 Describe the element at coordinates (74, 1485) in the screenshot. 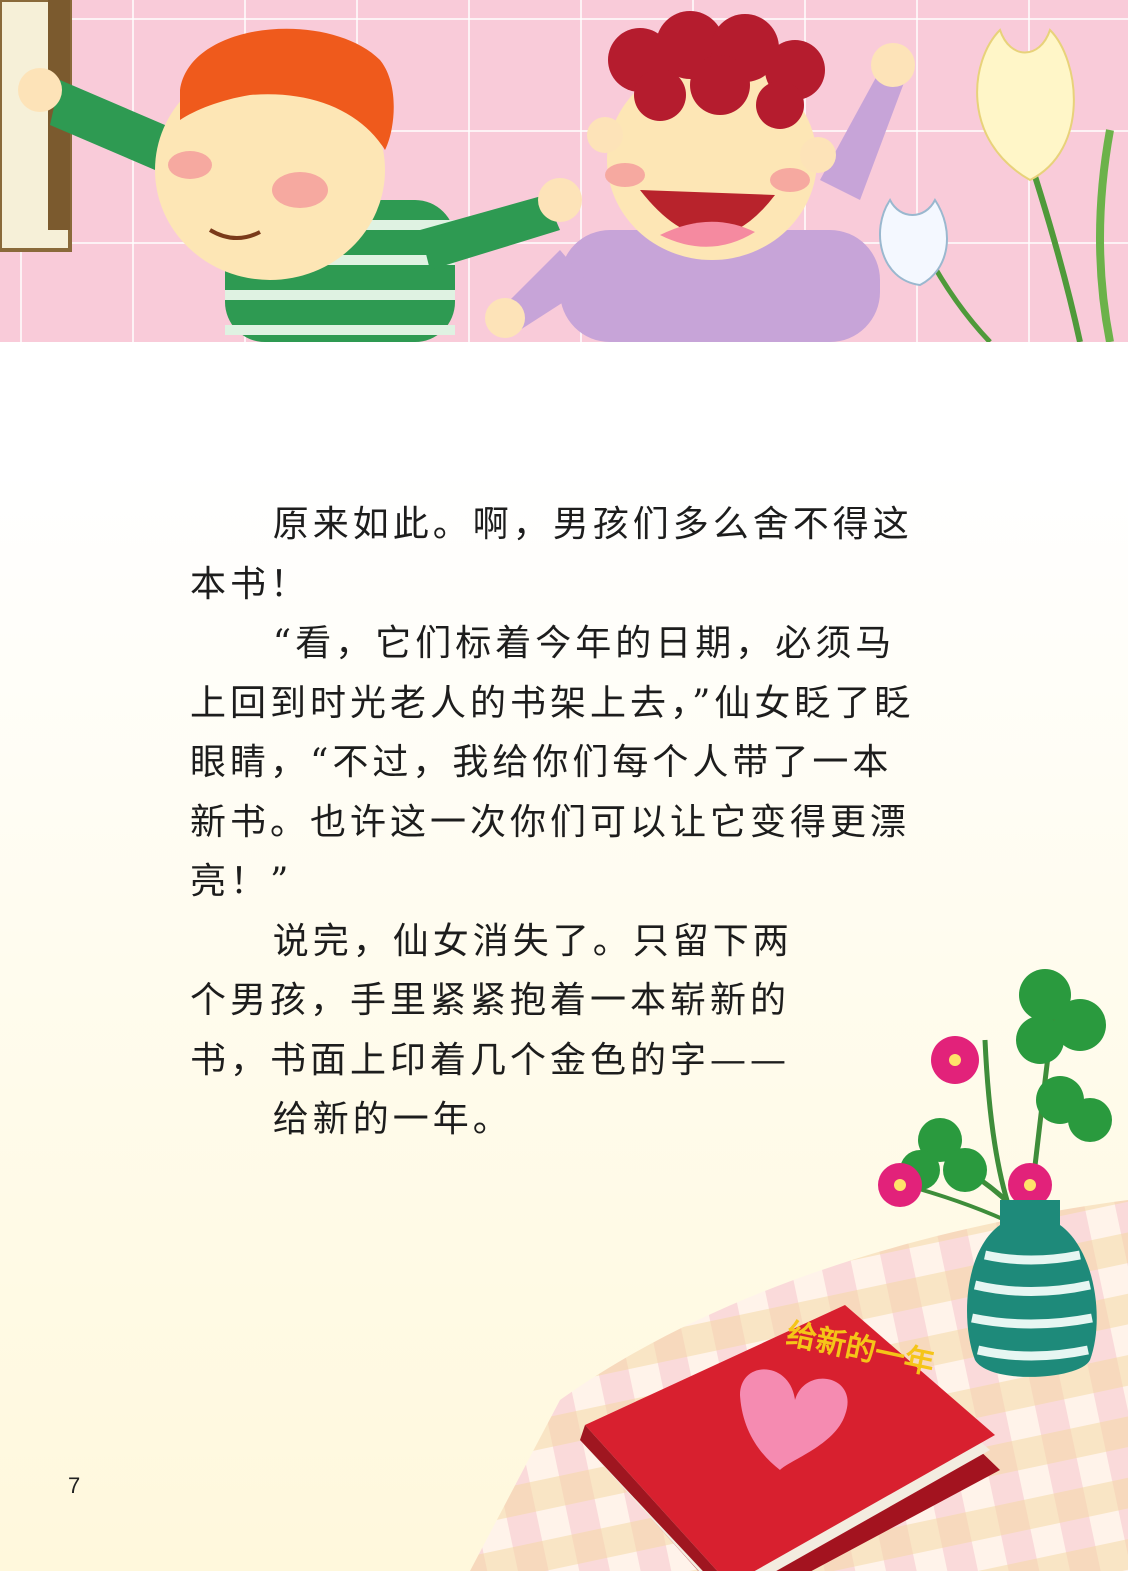

I see `page-number: 7` at that location.